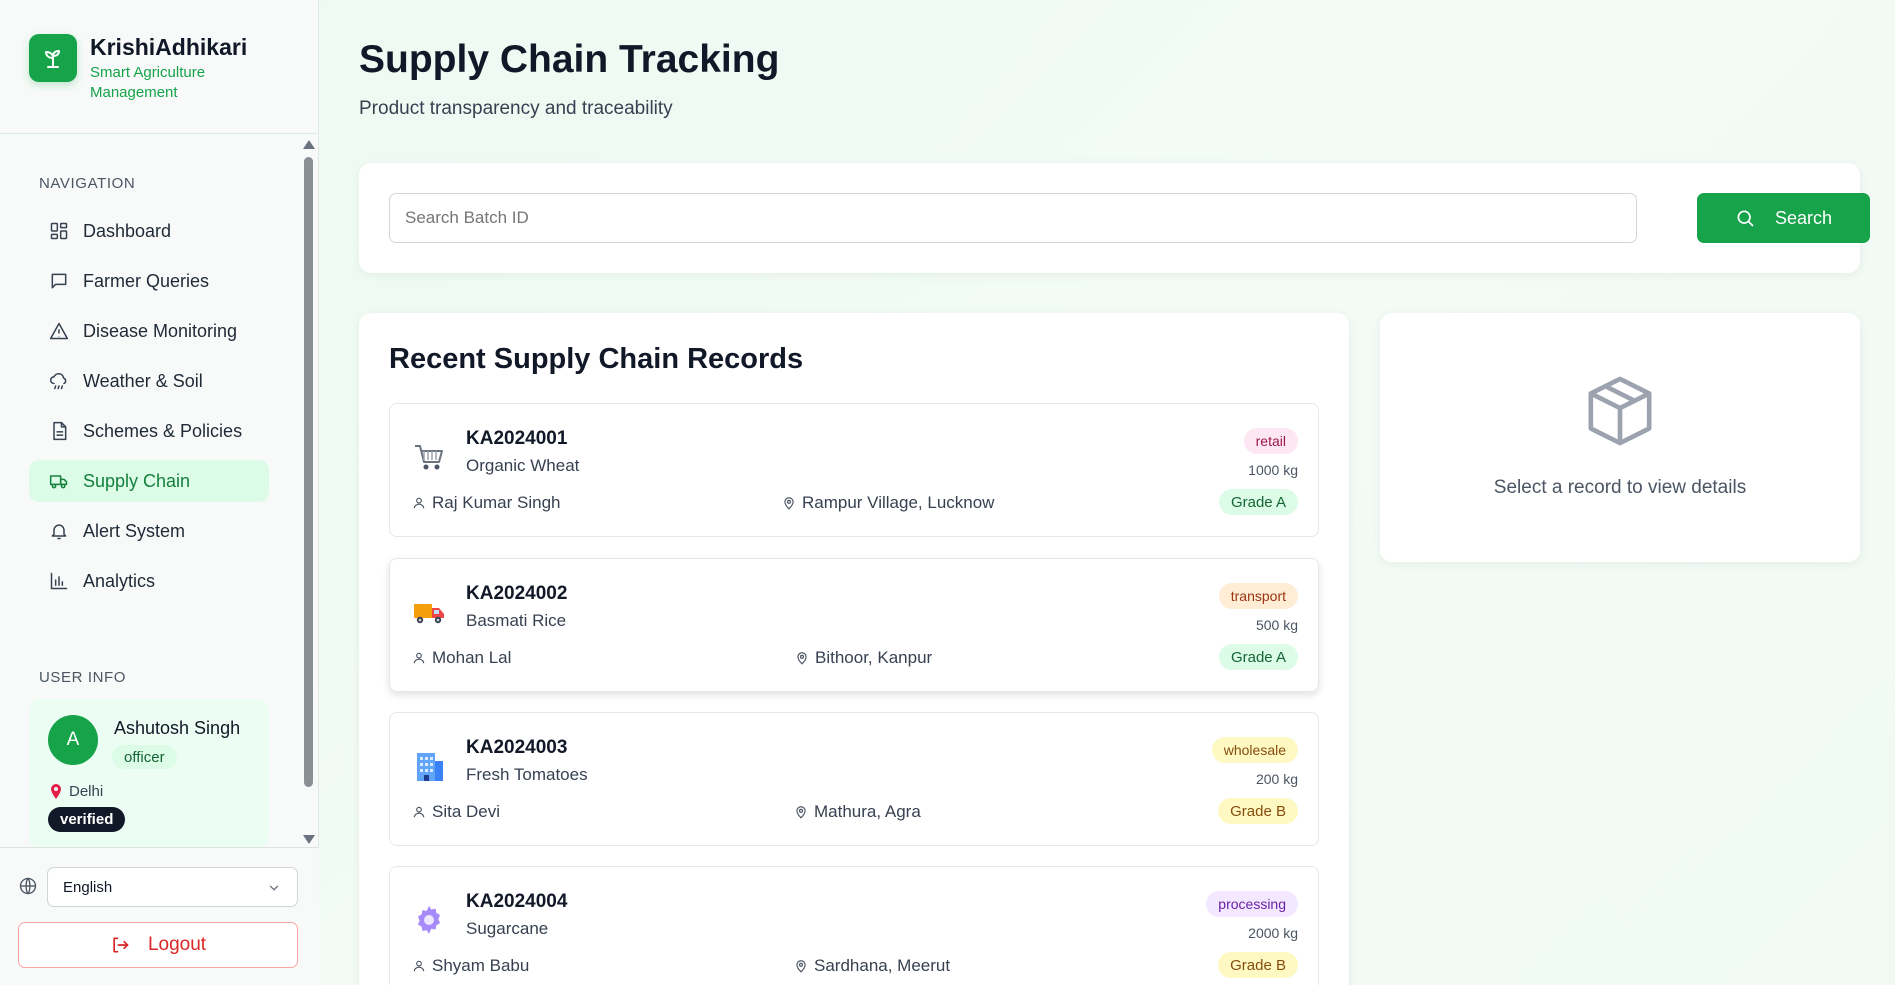  I want to click on quantity: 200 kg, so click(1276, 779).